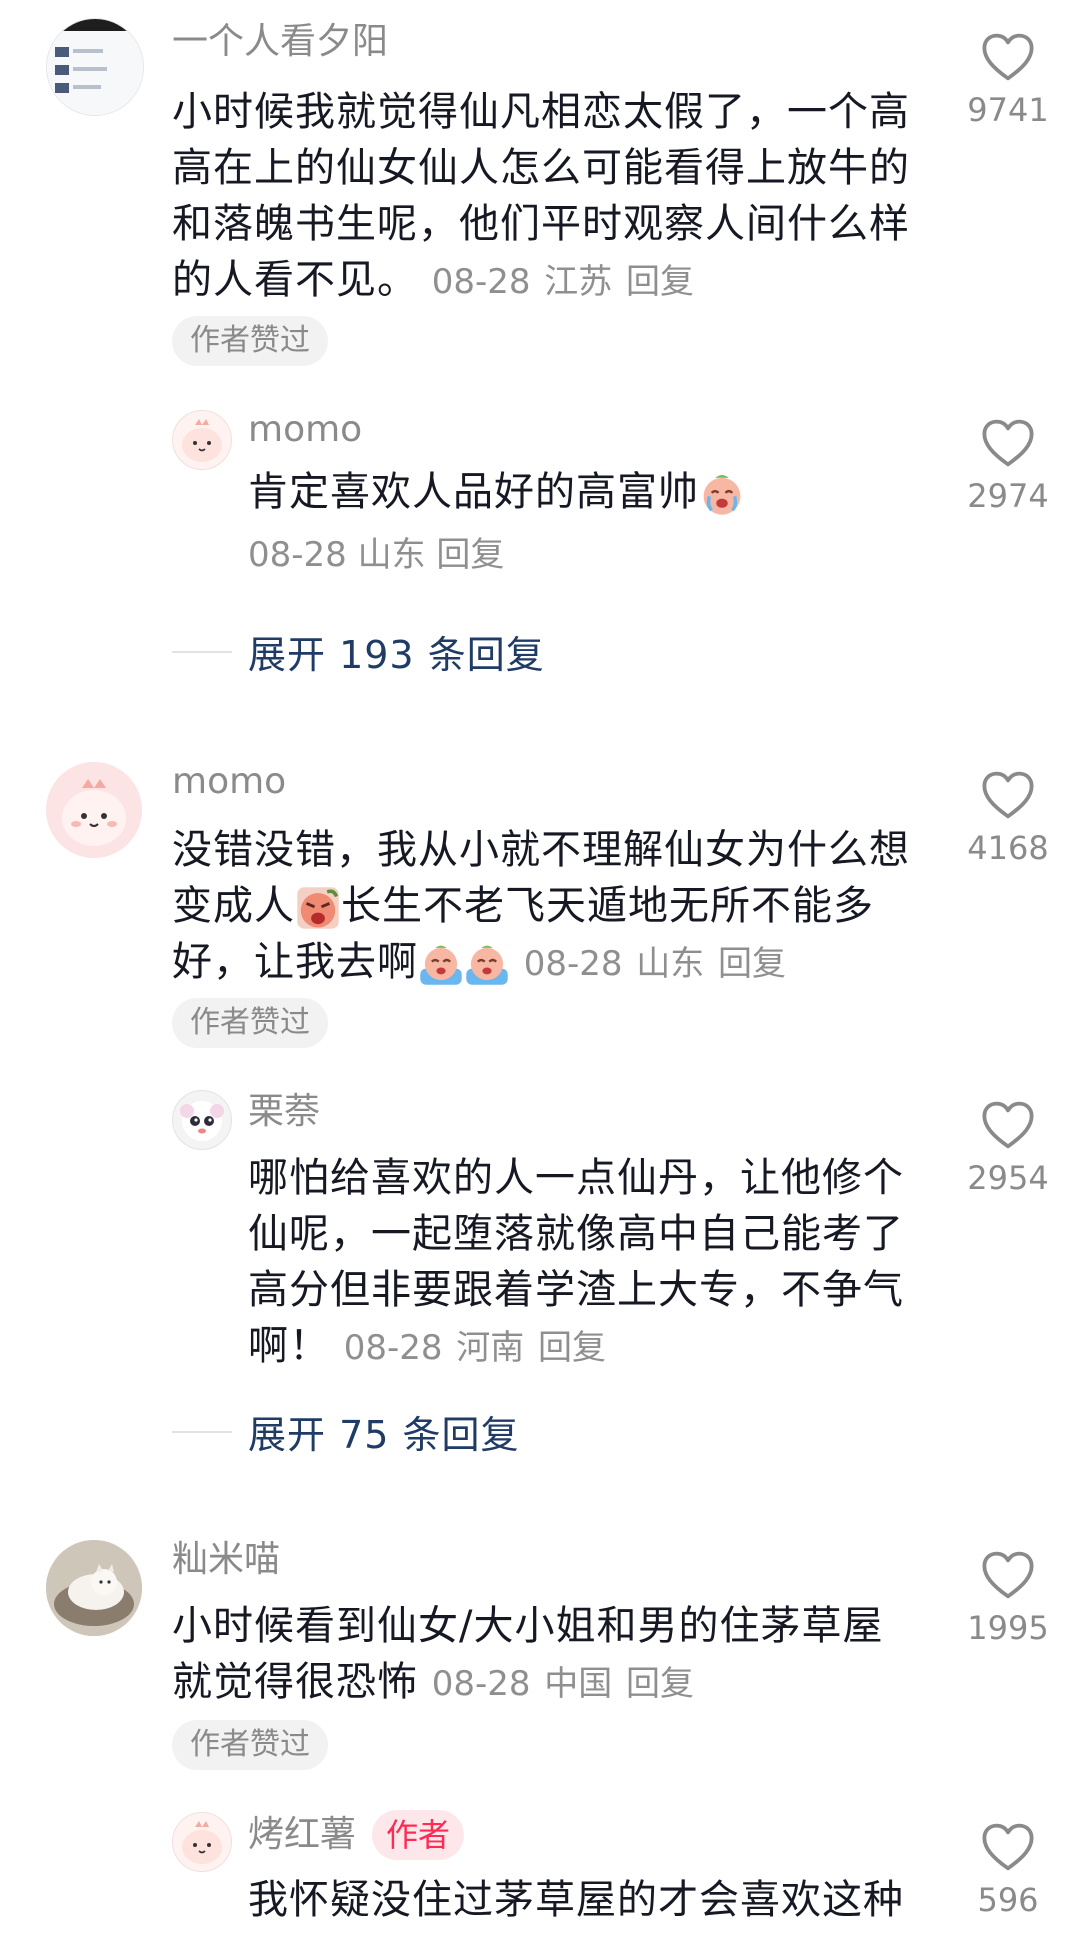 This screenshot has width=1080, height=1936. What do you see at coordinates (578, 1684) in the screenshot?
I see `comment-location: 中国` at bounding box center [578, 1684].